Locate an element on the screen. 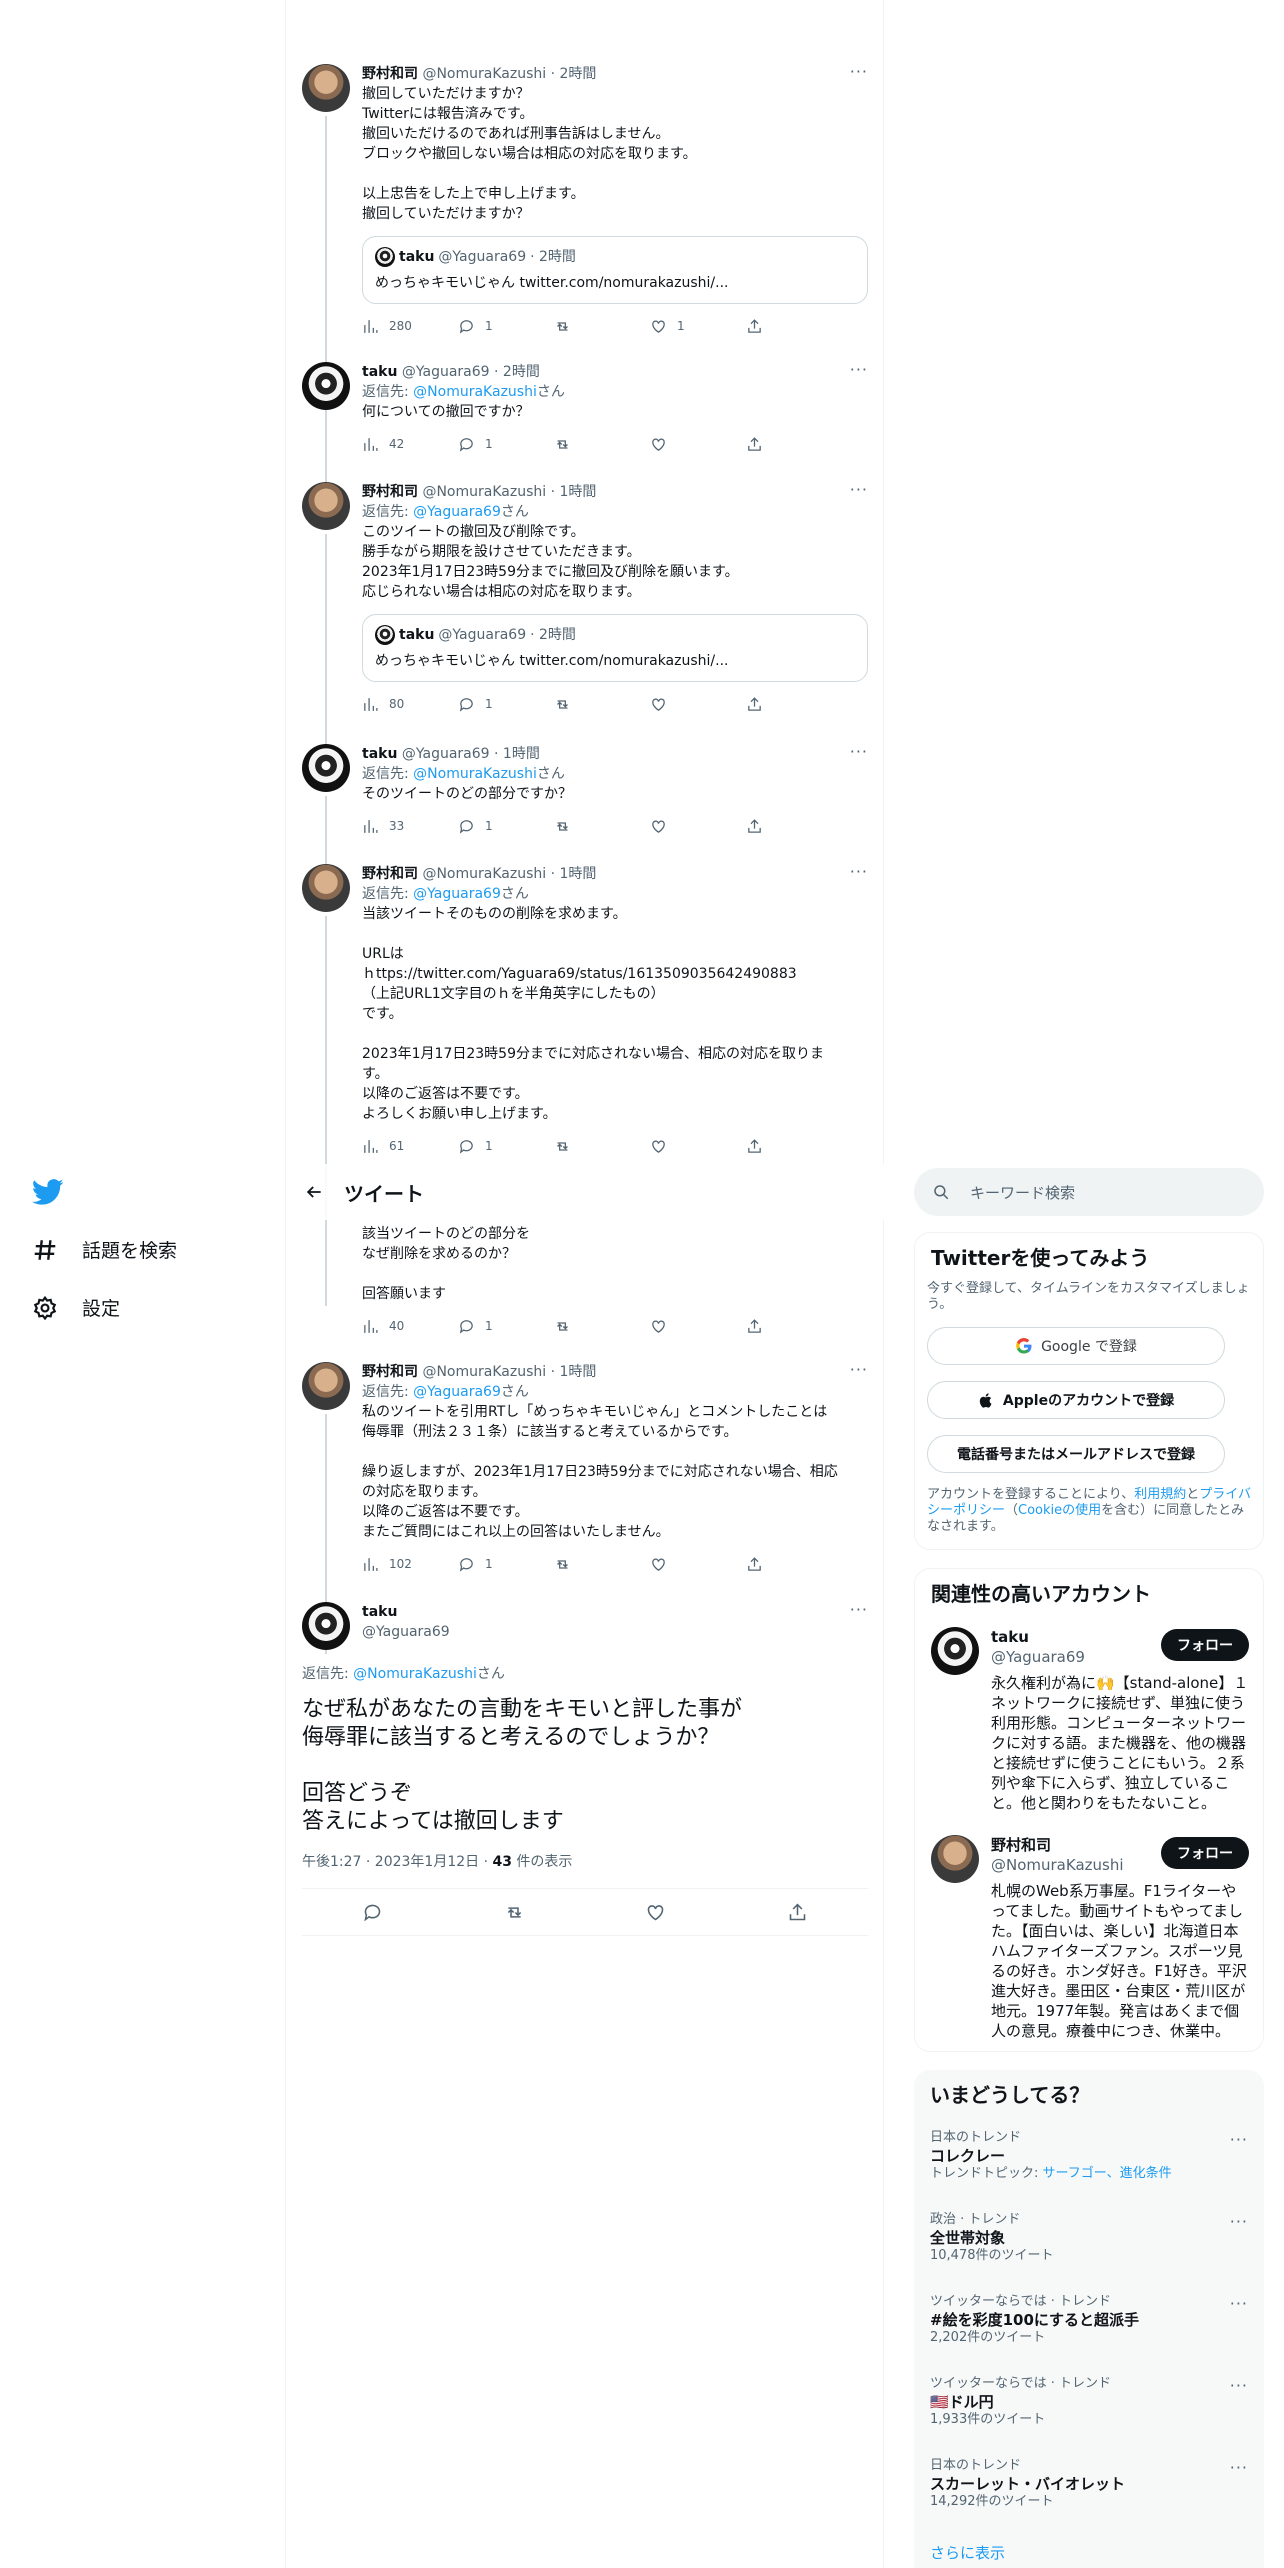 The image size is (1284, 2568). apple-signup-button: Appleのアカウントで登録 is located at coordinates (1076, 1400).